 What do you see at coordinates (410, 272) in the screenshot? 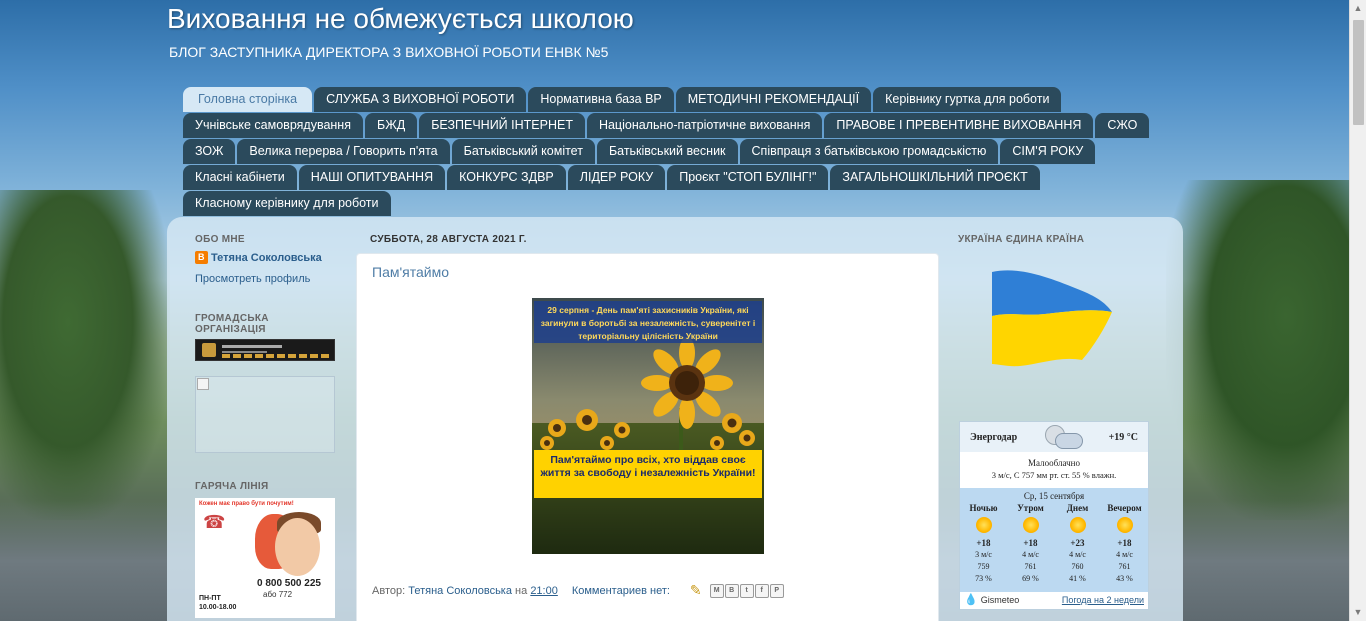
I see `post-title: Пам'ятаймо` at bounding box center [410, 272].